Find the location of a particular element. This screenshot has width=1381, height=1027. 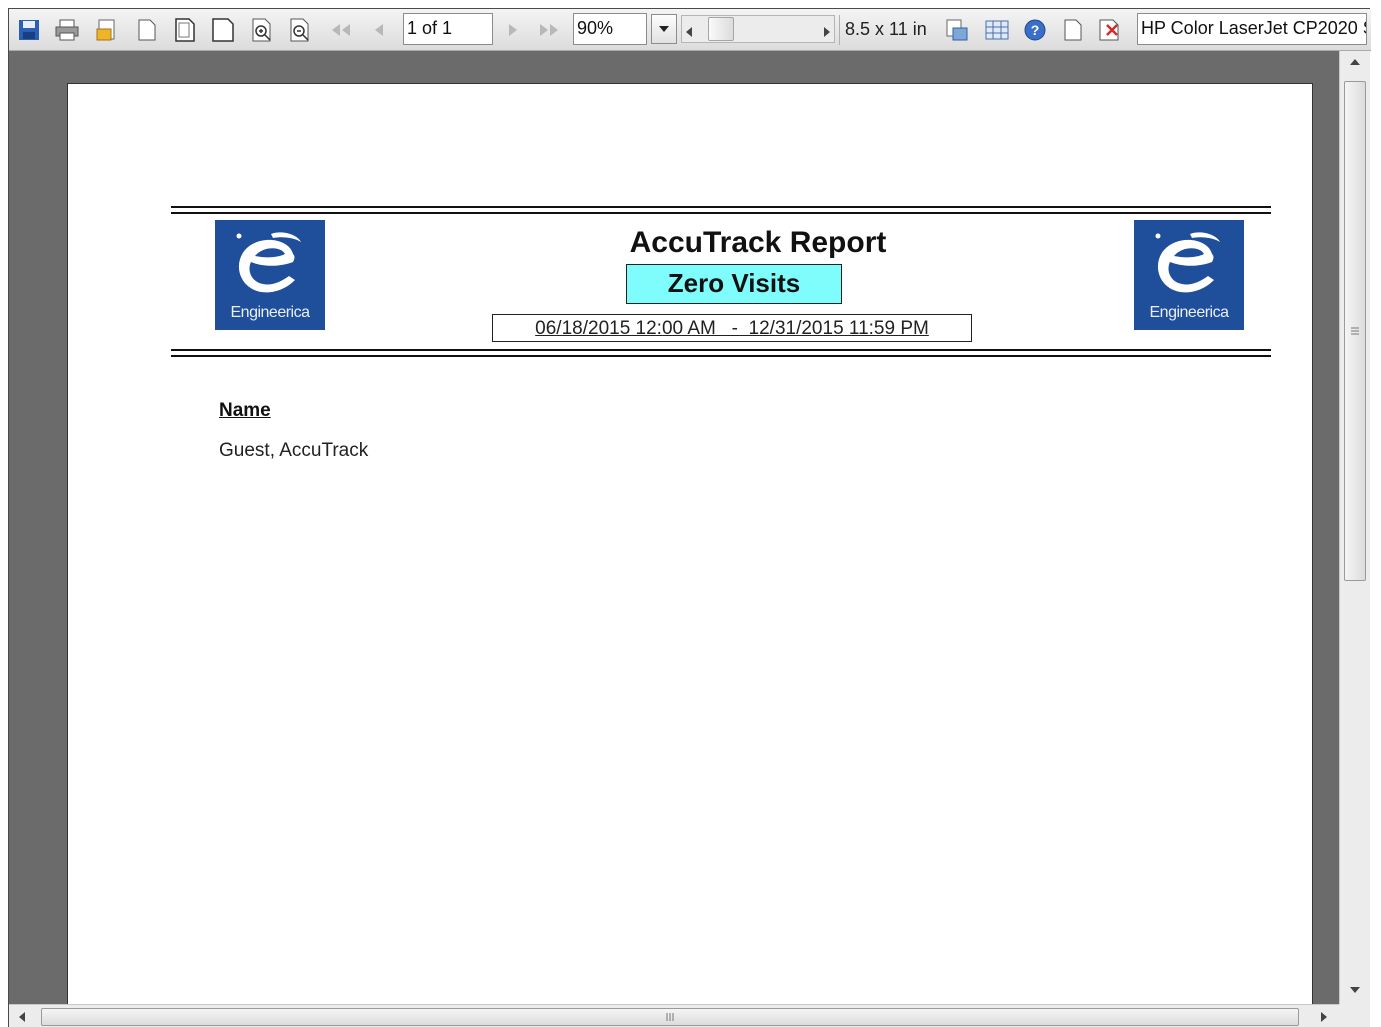

export-icon is located at coordinates (107, 30).